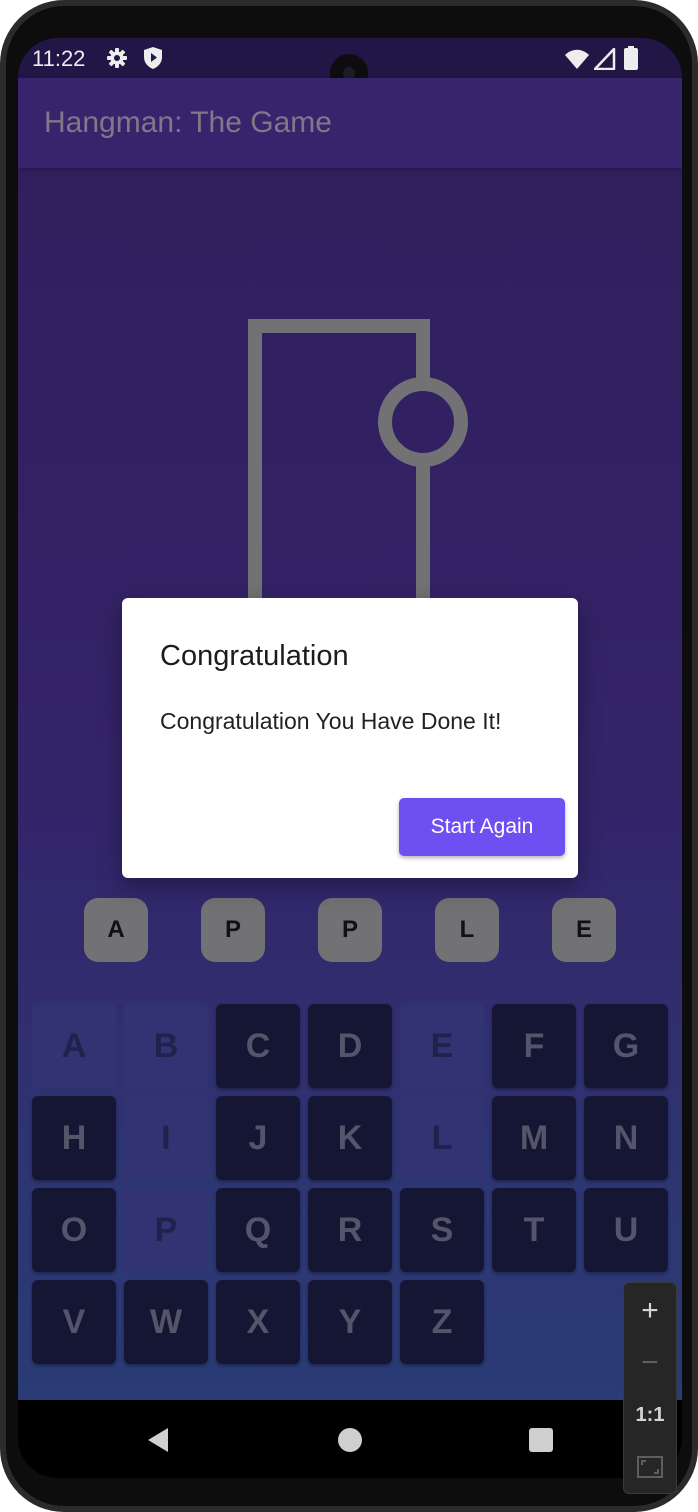  What do you see at coordinates (541, 1440) in the screenshot?
I see `recents-square-icon` at bounding box center [541, 1440].